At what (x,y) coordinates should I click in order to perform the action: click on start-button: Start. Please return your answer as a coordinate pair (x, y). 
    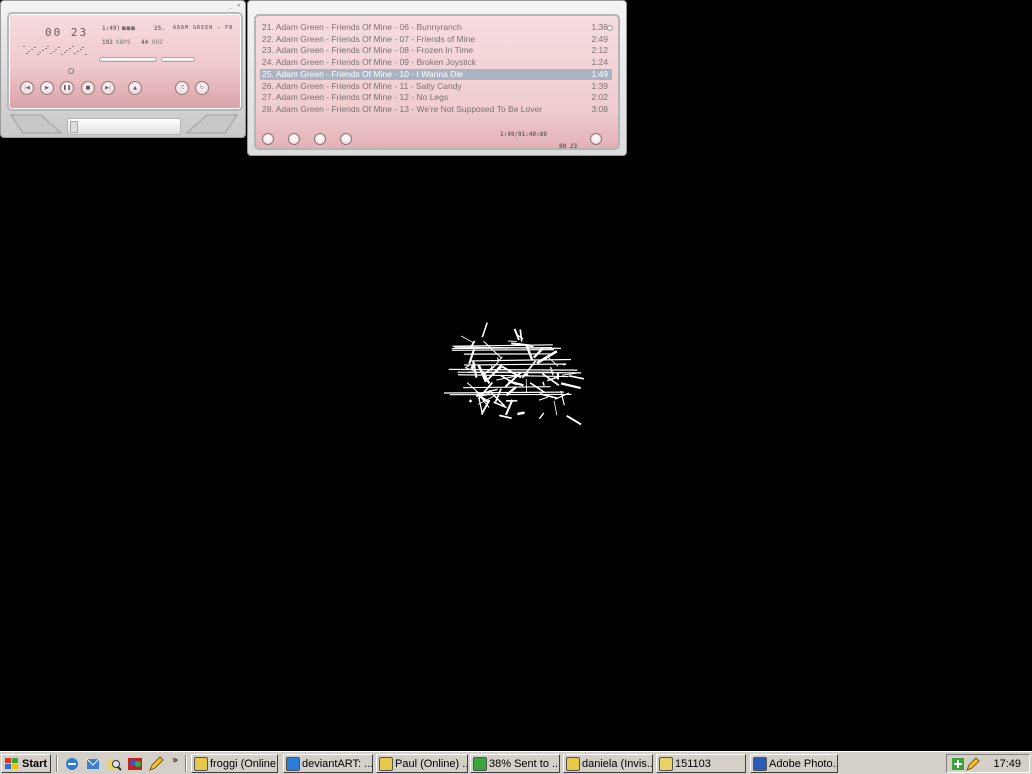
    Looking at the image, I should click on (26, 763).